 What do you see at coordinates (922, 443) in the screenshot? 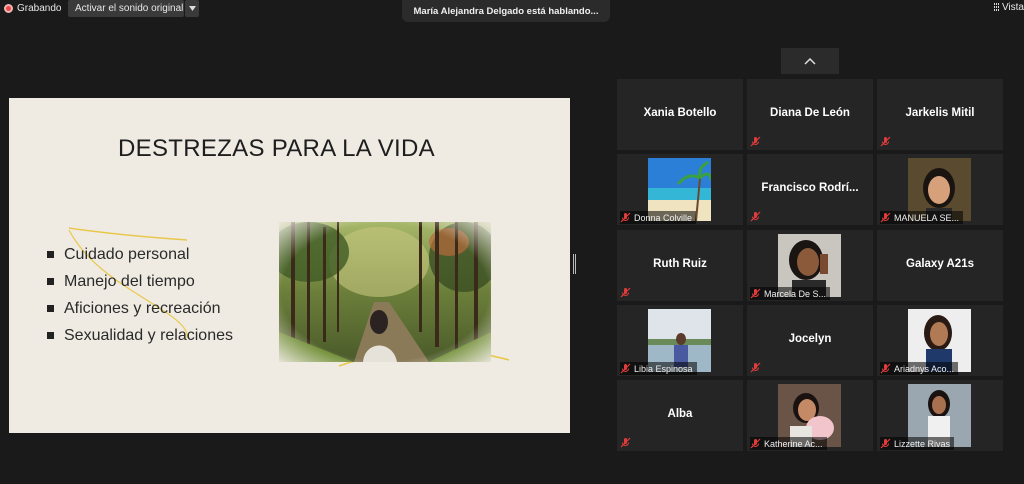
I see `participant-name: Lizzette Rivas` at bounding box center [922, 443].